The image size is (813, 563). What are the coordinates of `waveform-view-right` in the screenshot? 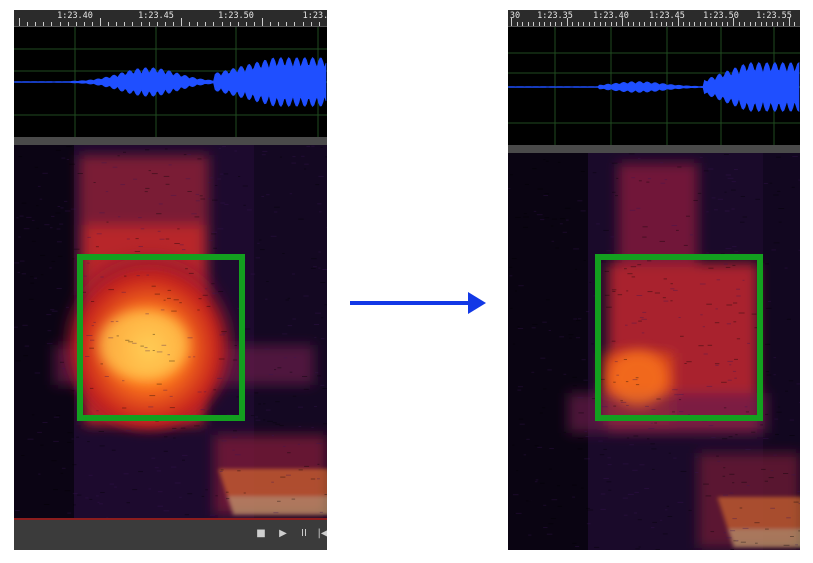 It's located at (654, 86).